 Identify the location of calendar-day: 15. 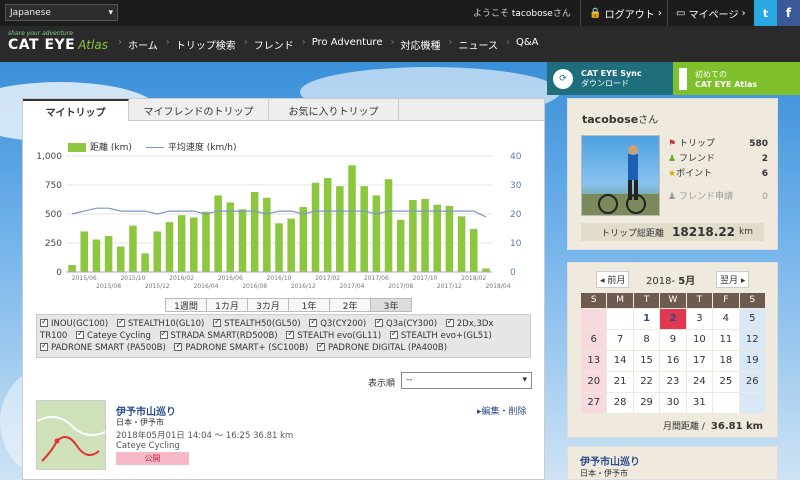
(646, 361).